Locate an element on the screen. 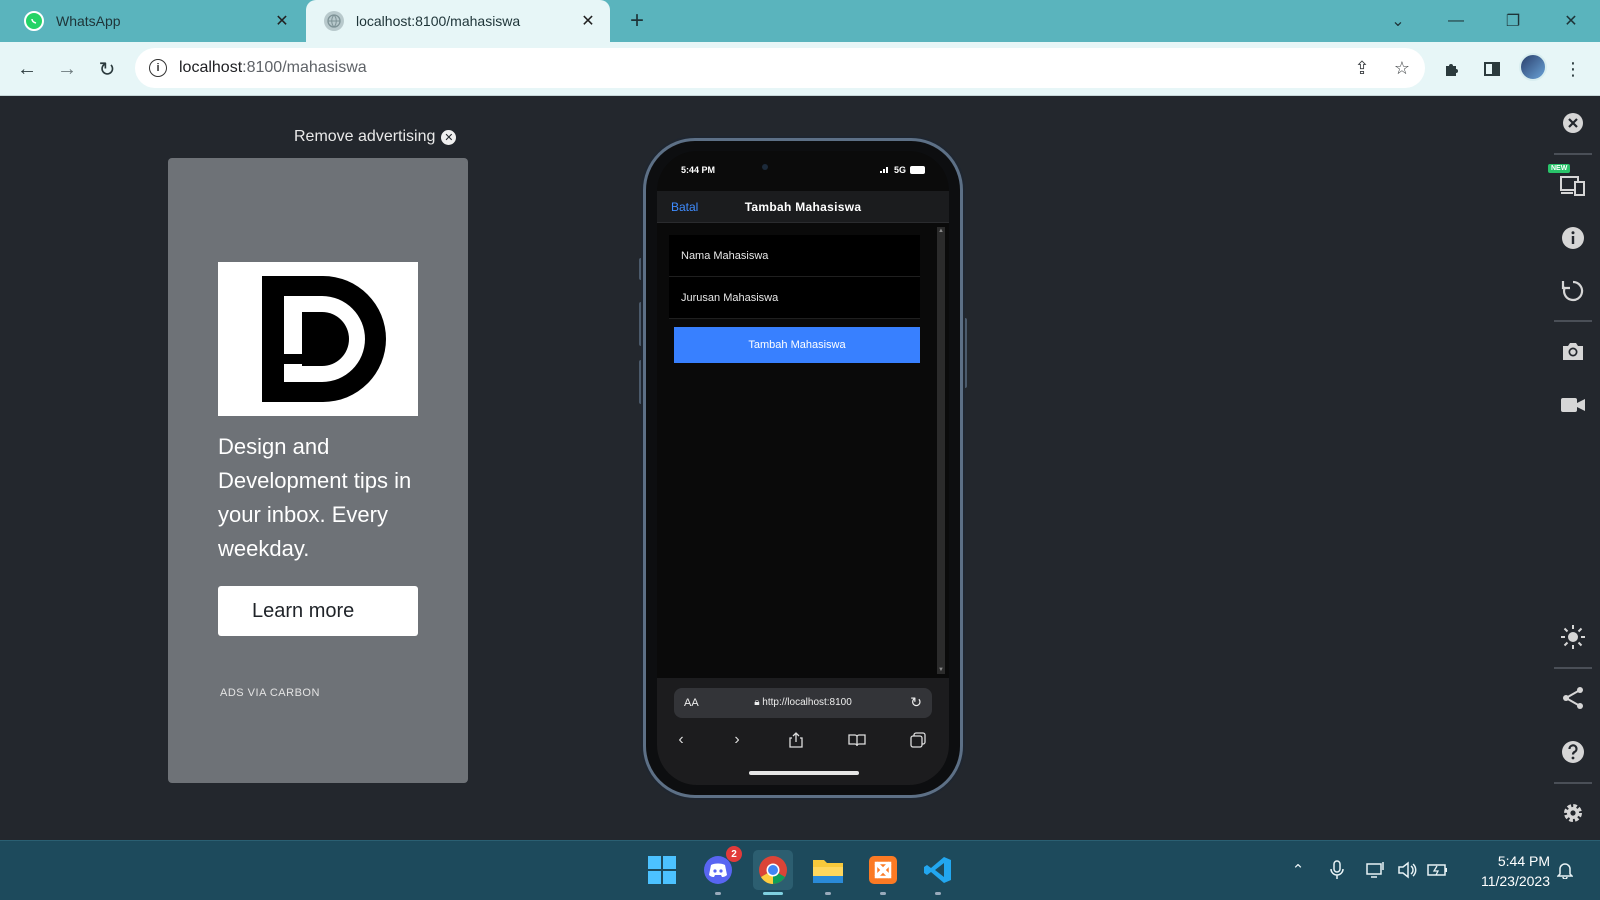 The width and height of the screenshot is (1600, 900). share-icon: ⇪ is located at coordinates (1362, 68).